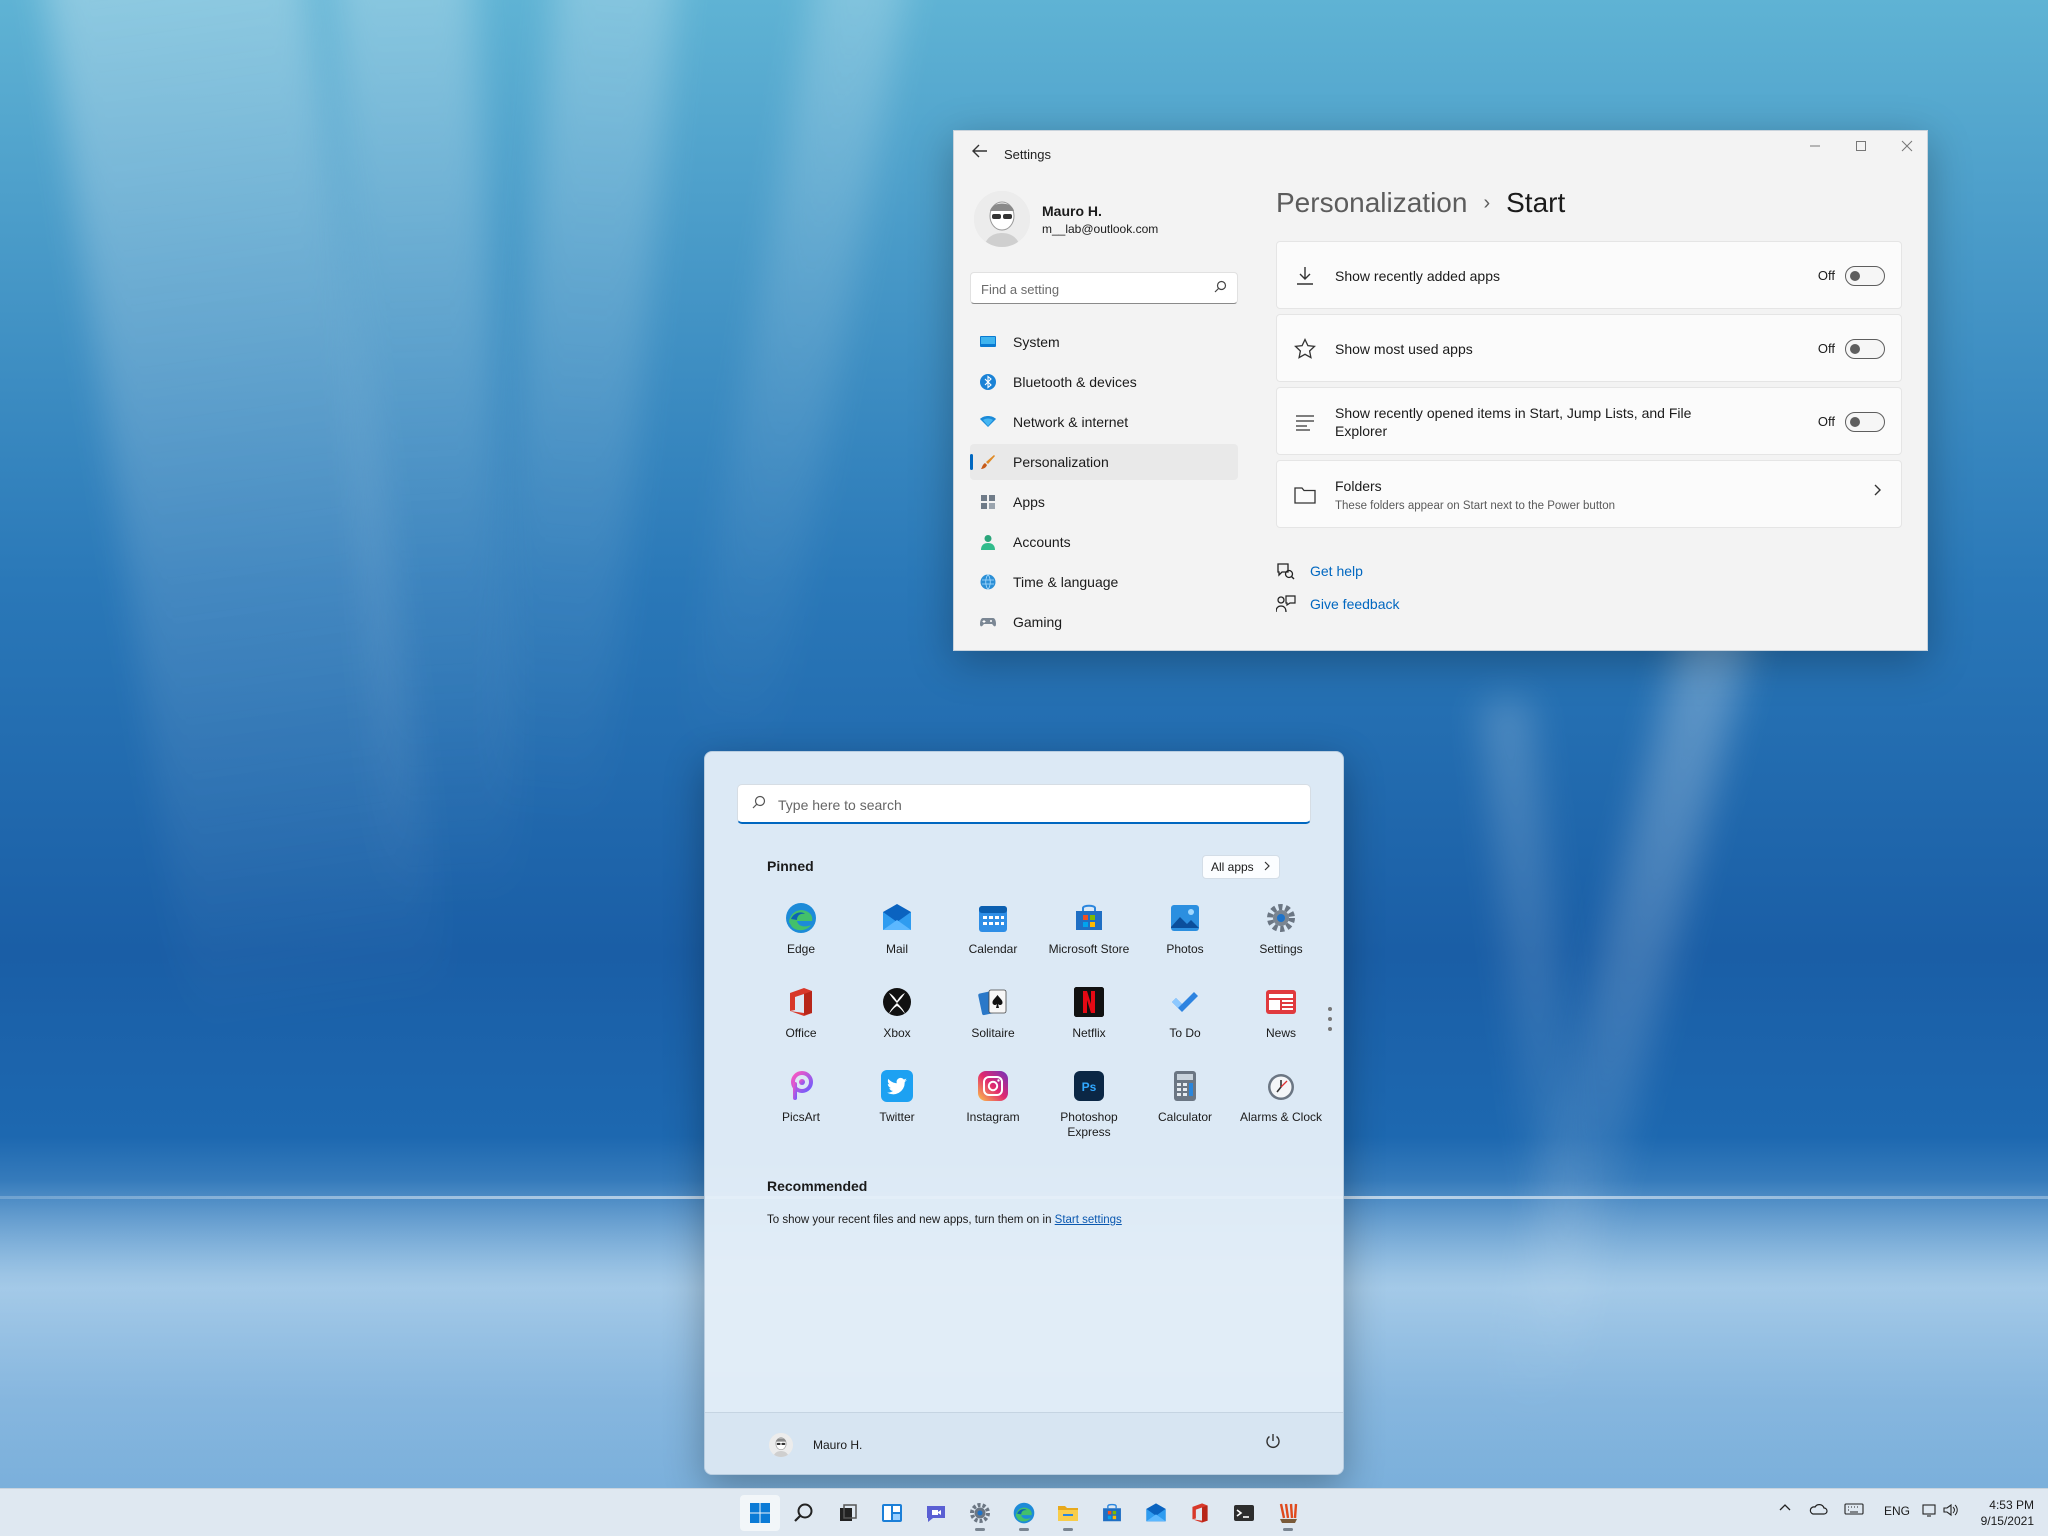 Image resolution: width=2048 pixels, height=1536 pixels. What do you see at coordinates (1091, 289) in the screenshot?
I see `find-setting-input` at bounding box center [1091, 289].